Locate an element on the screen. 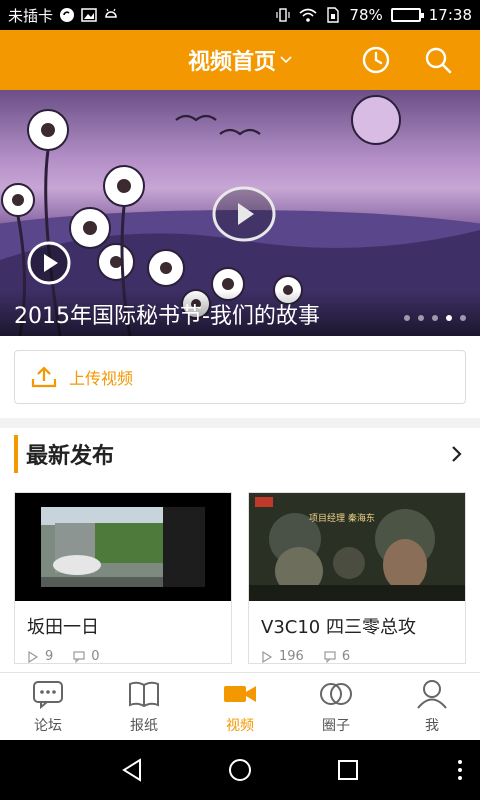 The height and width of the screenshot is (800, 480). image-icon is located at coordinates (89, 15).